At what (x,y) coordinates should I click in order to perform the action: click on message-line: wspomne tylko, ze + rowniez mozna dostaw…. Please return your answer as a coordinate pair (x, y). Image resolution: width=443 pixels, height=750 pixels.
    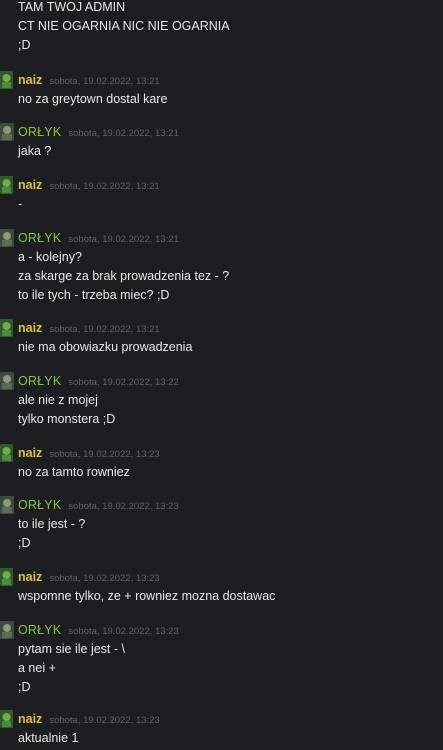
    Looking at the image, I should click on (147, 596).